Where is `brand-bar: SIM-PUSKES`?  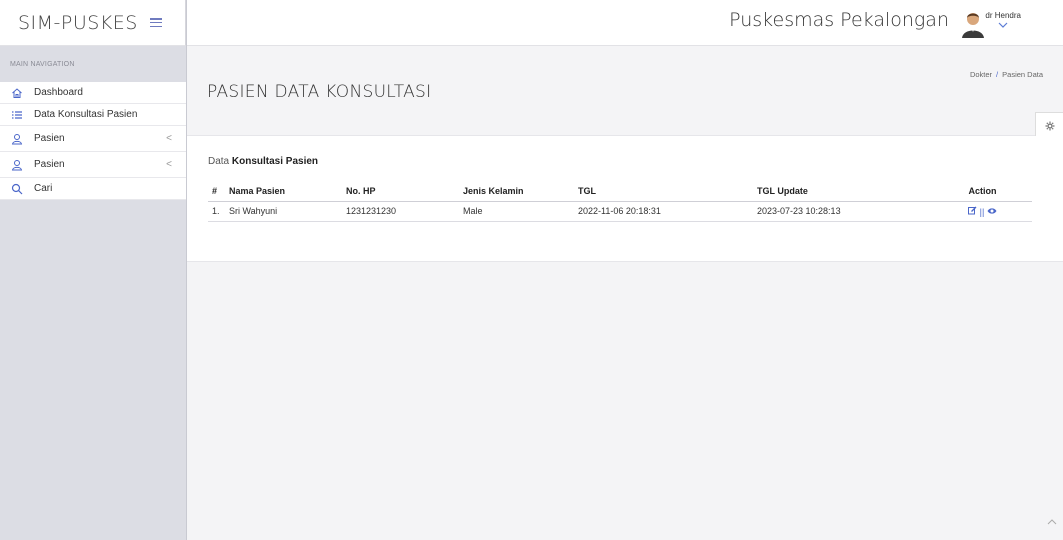
brand-bar: SIM-PUSKES is located at coordinates (93, 23).